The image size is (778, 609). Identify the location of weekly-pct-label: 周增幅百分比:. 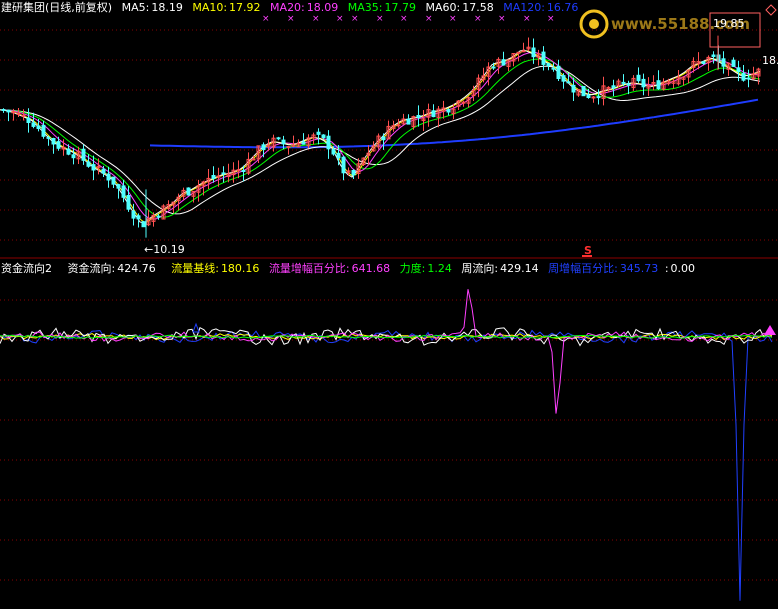
(583, 268).